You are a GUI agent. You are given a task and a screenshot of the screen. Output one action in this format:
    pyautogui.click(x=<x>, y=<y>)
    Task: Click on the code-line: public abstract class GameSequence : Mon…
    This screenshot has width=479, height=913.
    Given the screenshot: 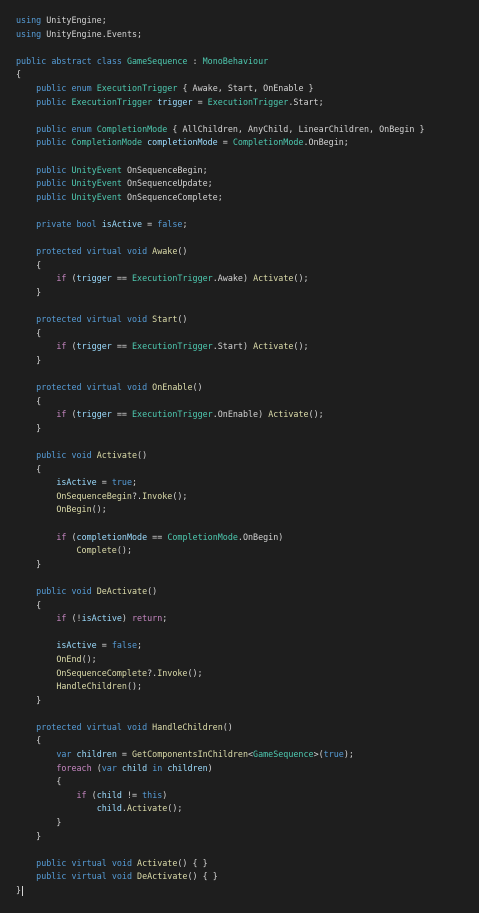 What is the action you would take?
    pyautogui.click(x=142, y=60)
    